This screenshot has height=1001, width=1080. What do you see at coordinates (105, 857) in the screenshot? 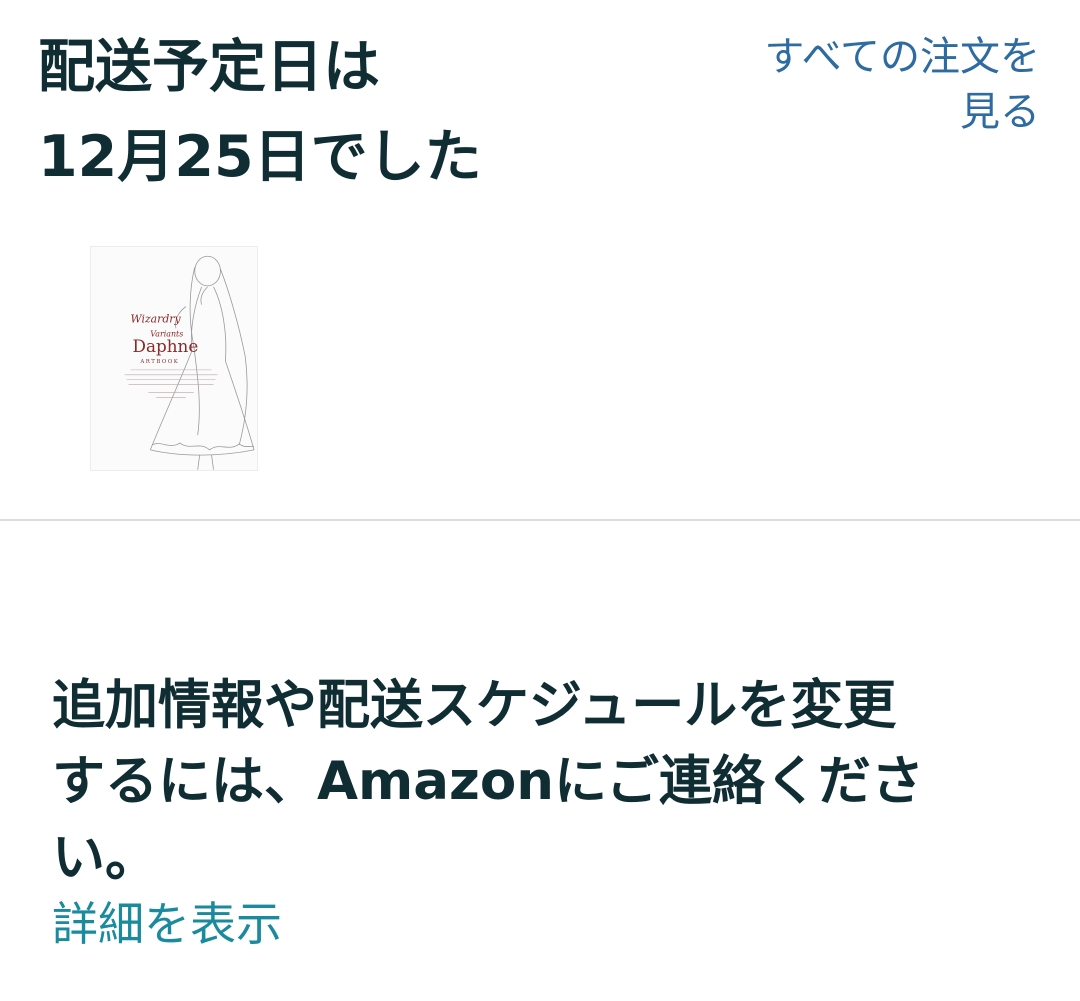
I see `contact-amazon-message-line3: い。` at bounding box center [105, 857].